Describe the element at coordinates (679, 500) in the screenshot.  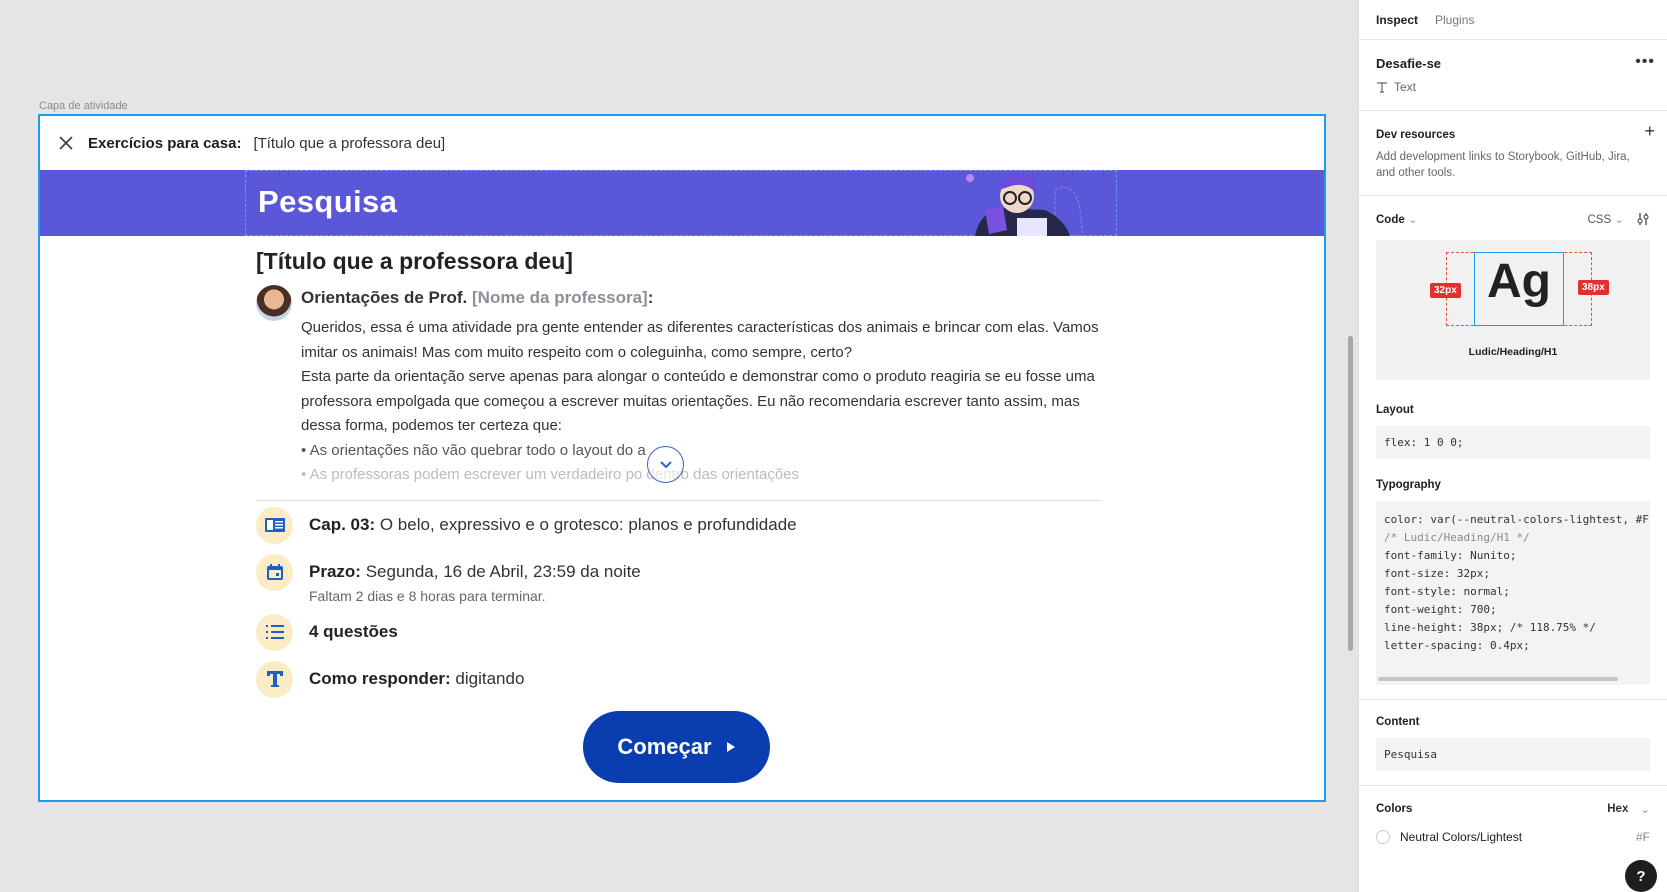
I see `divider` at that location.